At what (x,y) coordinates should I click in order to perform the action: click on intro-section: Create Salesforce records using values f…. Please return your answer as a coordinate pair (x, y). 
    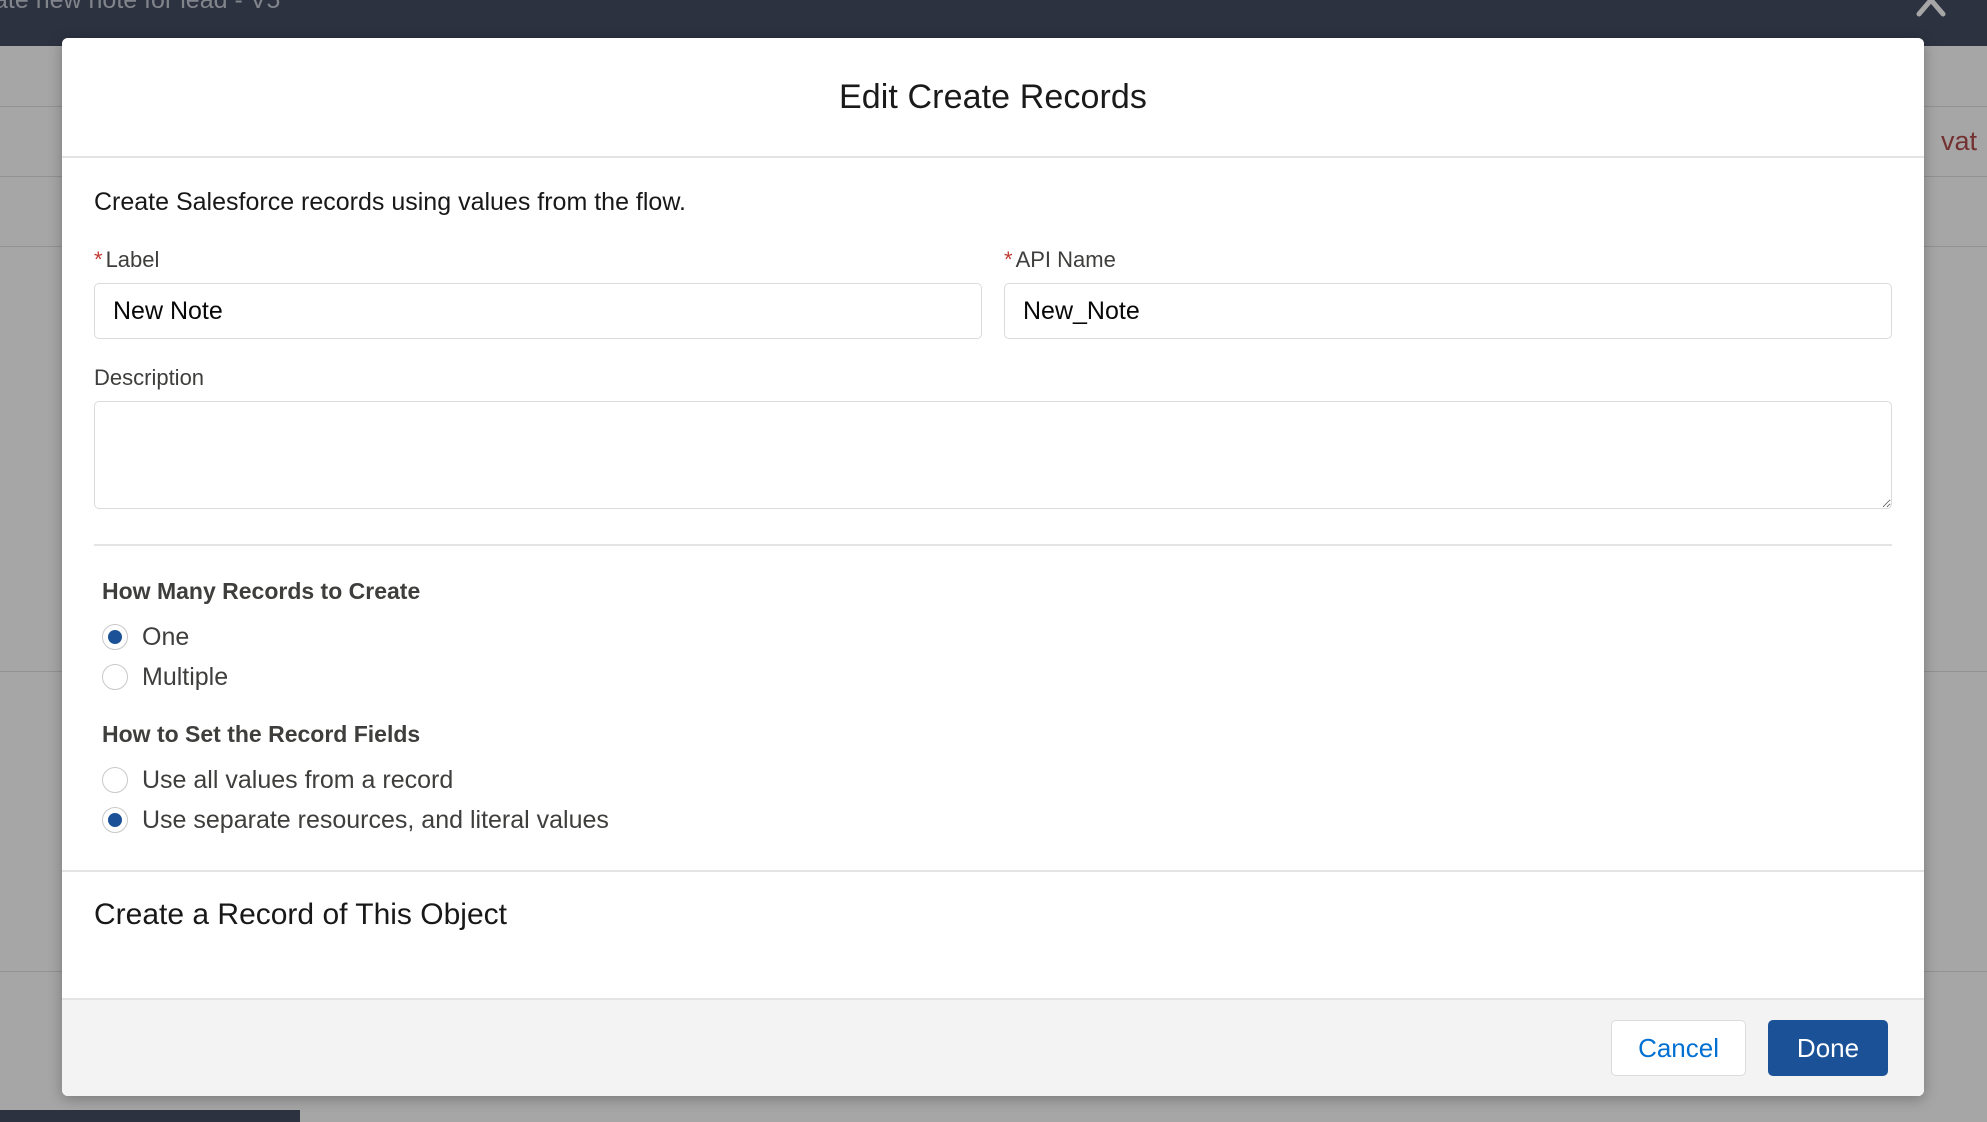
    Looking at the image, I should click on (993, 187).